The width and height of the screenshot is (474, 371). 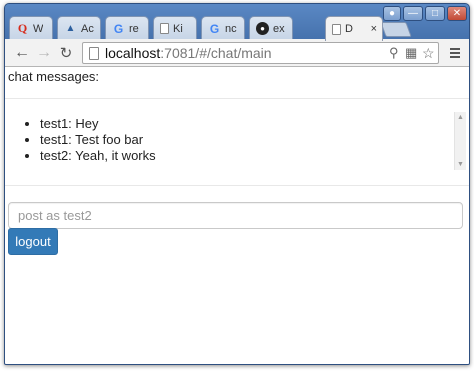 I want to click on tab-github: ● ex, so click(x=271, y=28).